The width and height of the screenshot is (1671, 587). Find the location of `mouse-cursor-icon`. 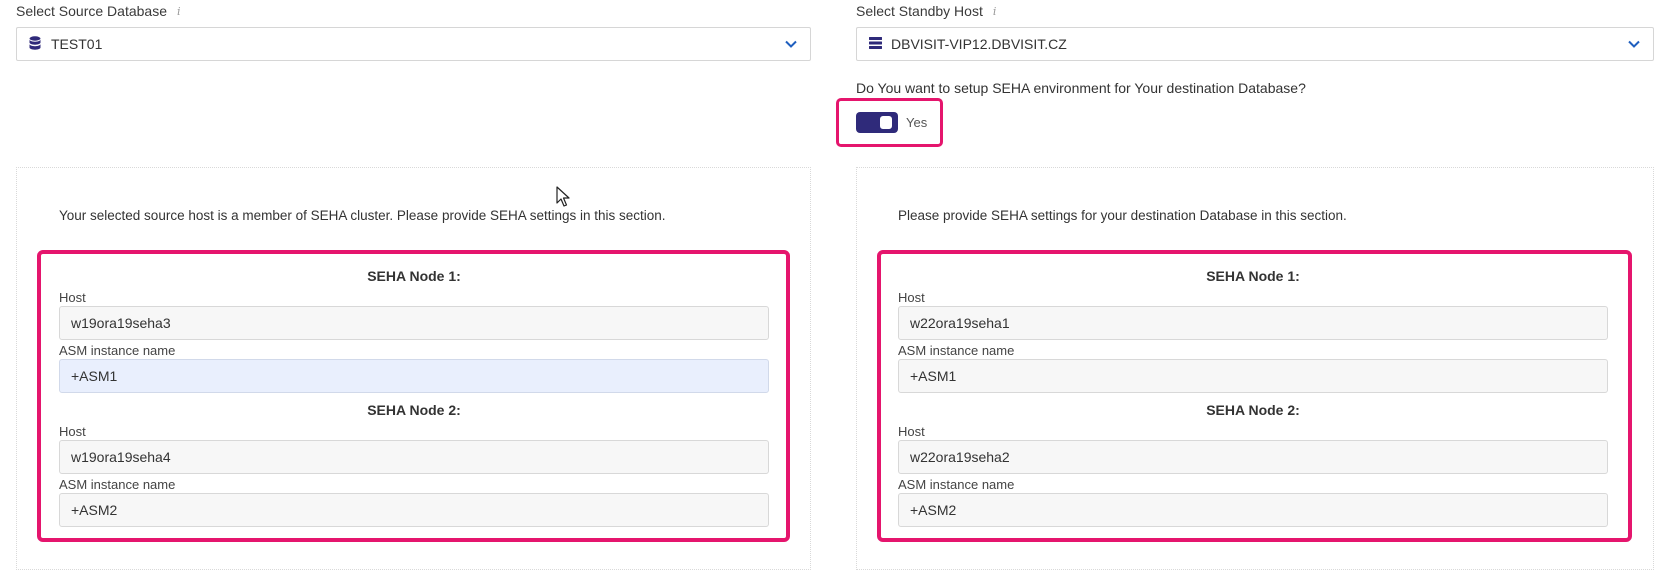

mouse-cursor-icon is located at coordinates (563, 197).